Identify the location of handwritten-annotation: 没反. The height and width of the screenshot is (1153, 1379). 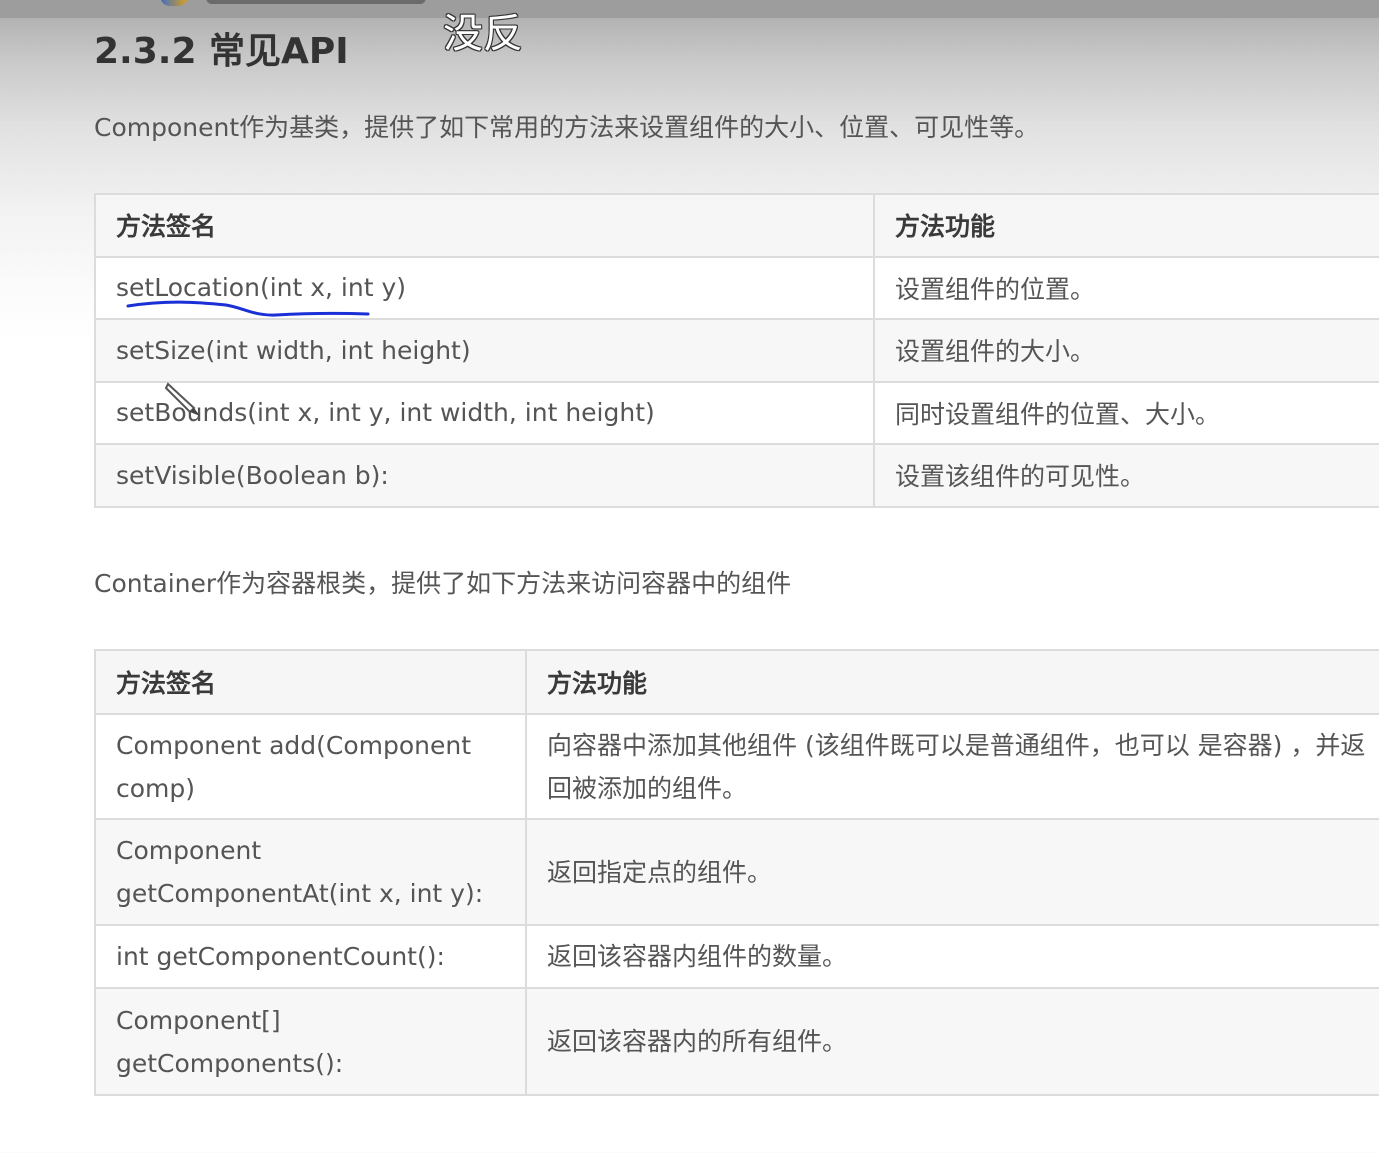
(483, 34).